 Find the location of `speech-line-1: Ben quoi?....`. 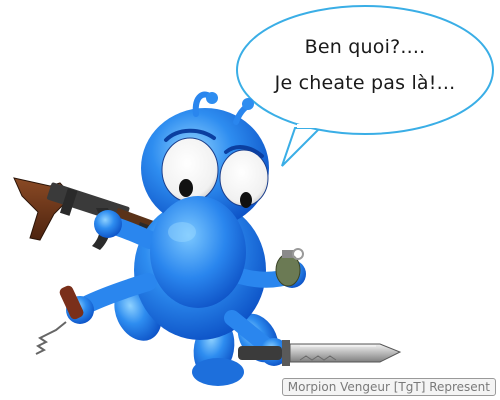

speech-line-1: Ben quoi?.... is located at coordinates (365, 47).